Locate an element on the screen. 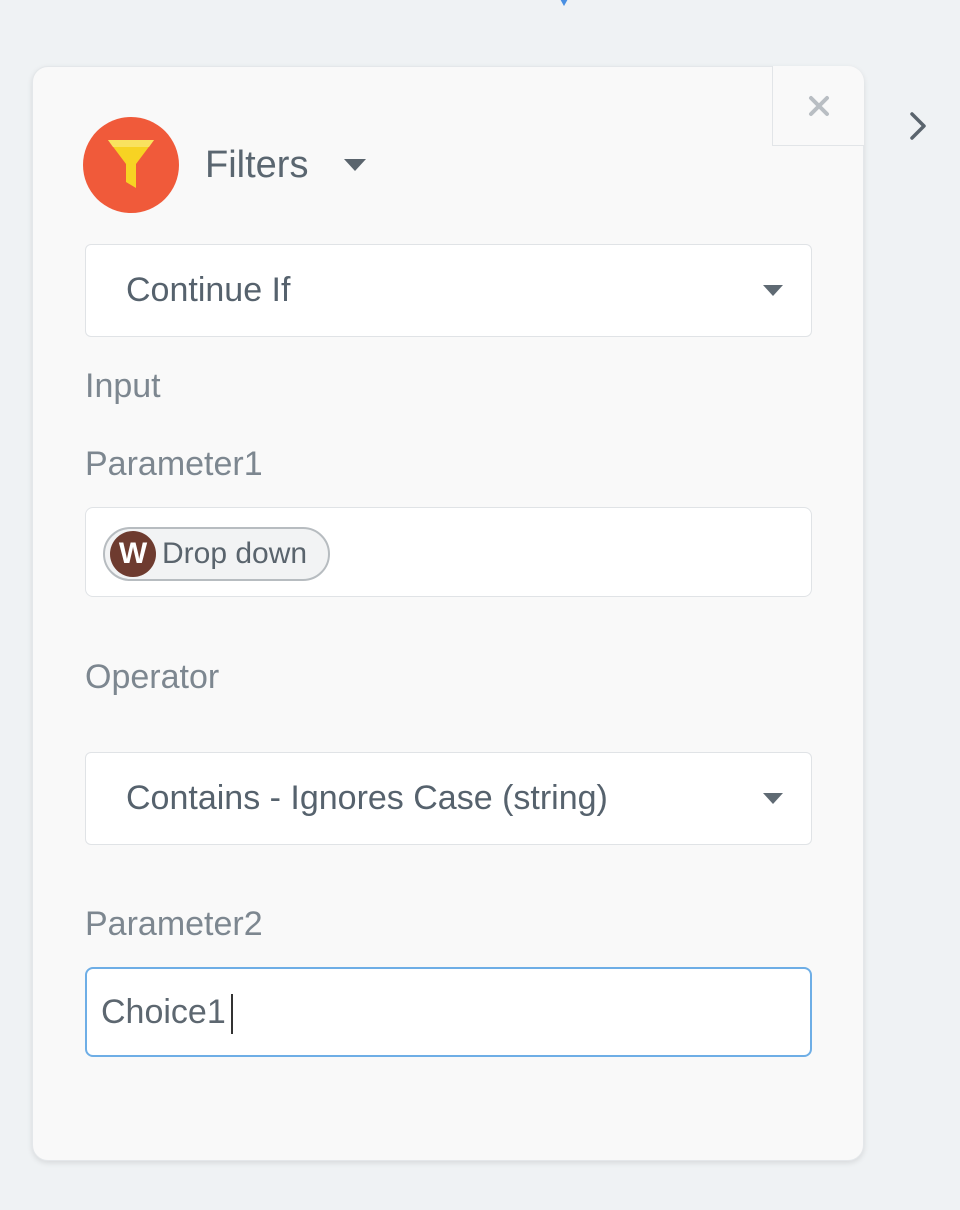 Image resolution: width=960 pixels, height=1210 pixels. step-title: Filters is located at coordinates (257, 164).